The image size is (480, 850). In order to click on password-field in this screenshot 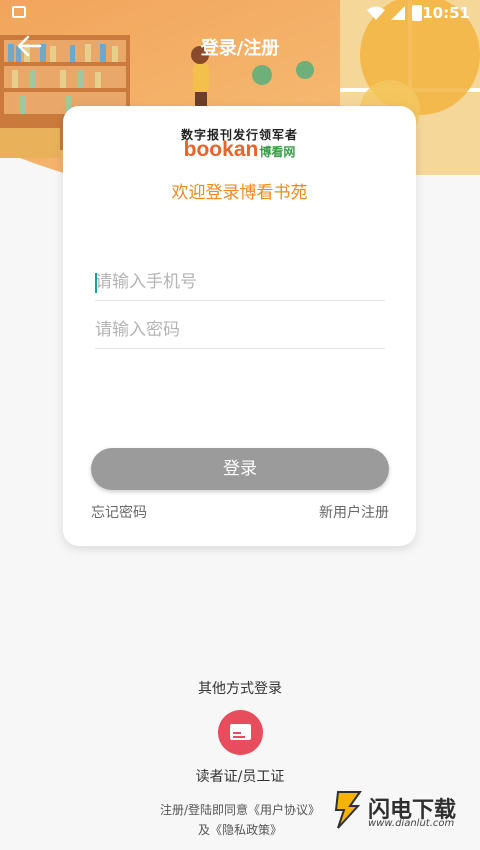, I will do `click(240, 331)`.